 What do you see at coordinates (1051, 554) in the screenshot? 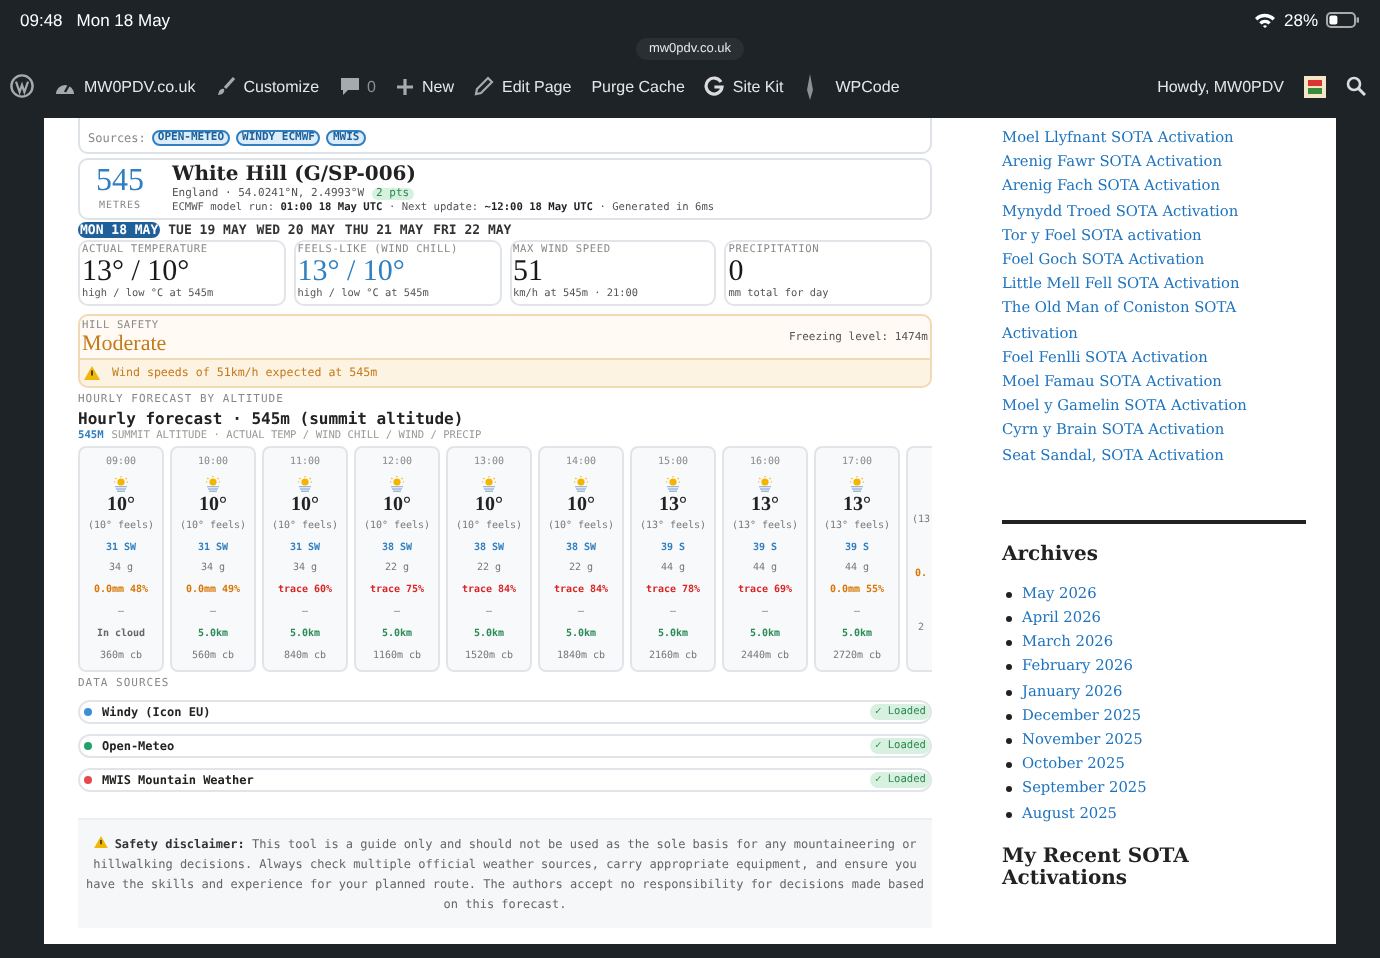
I see `widget-title: Archives` at bounding box center [1051, 554].